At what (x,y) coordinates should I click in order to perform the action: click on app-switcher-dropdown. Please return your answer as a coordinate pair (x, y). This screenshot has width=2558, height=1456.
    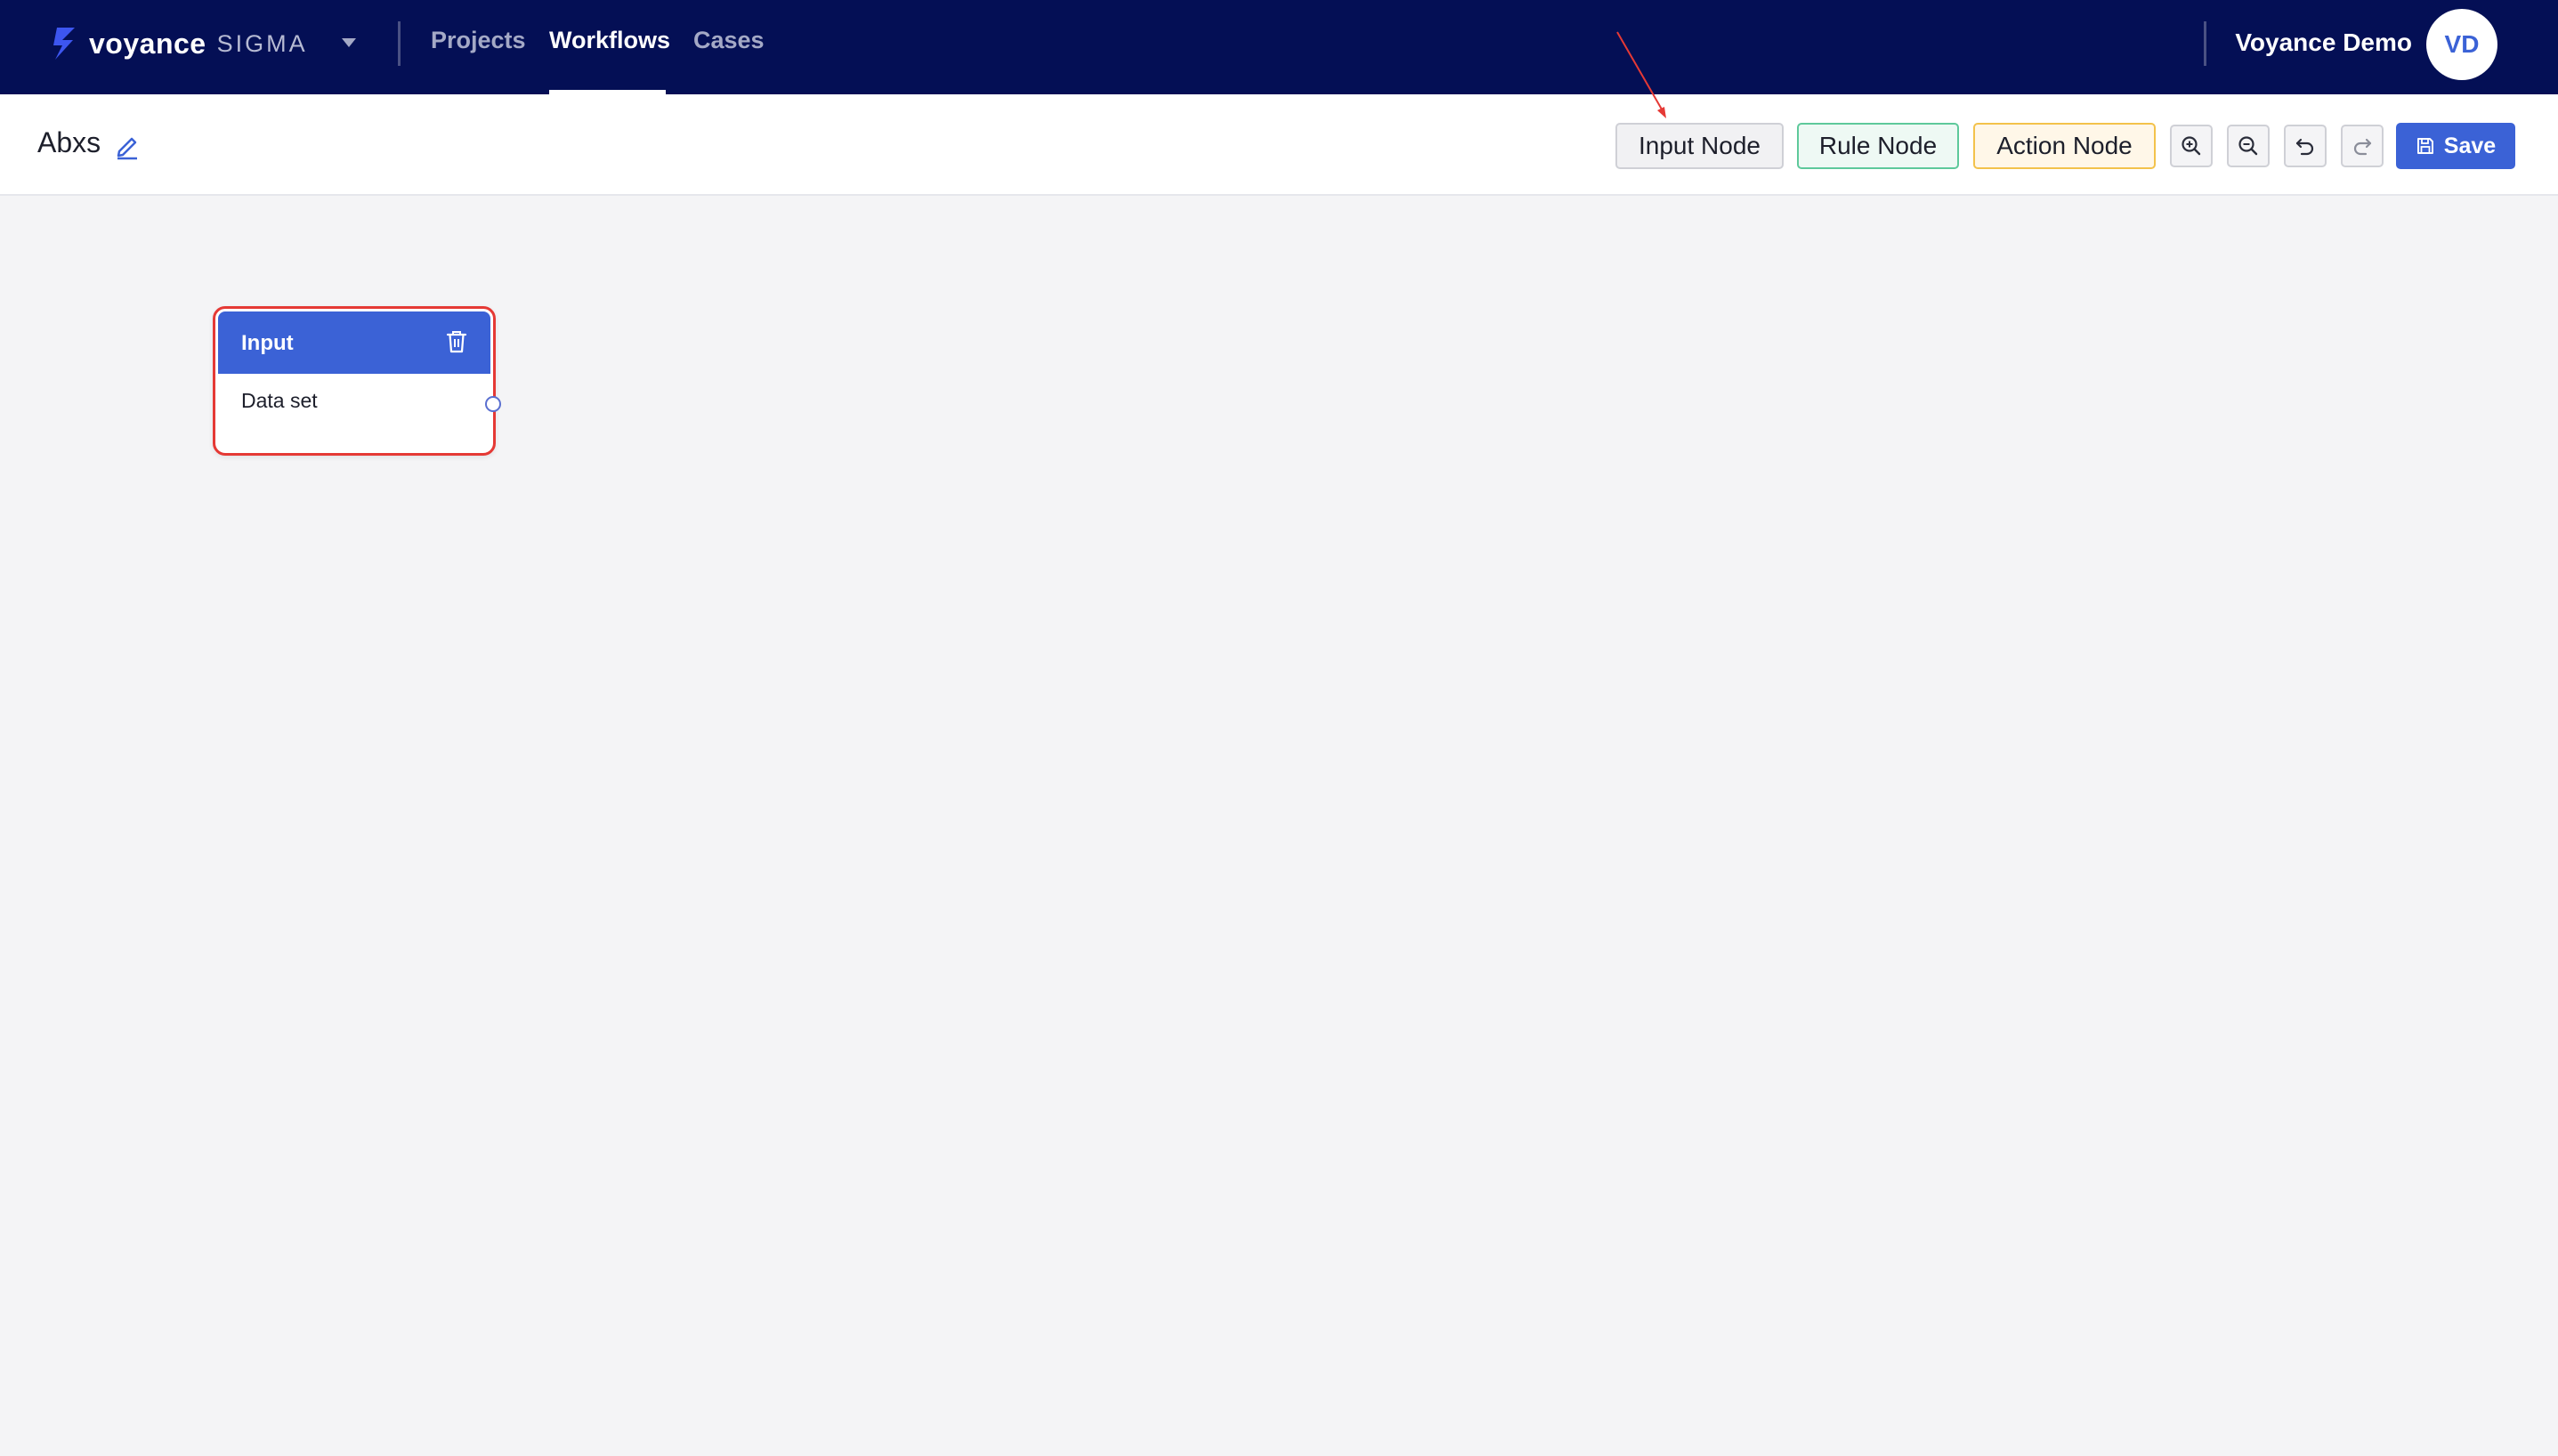
    Looking at the image, I should click on (349, 43).